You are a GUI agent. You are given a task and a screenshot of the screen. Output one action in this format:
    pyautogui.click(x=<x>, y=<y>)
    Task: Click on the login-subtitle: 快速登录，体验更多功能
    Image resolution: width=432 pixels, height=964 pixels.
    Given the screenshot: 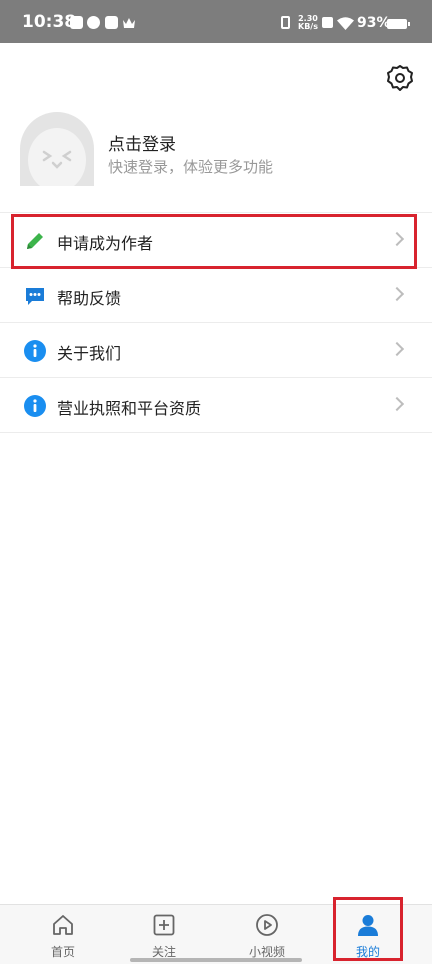 What is the action you would take?
    pyautogui.click(x=191, y=167)
    